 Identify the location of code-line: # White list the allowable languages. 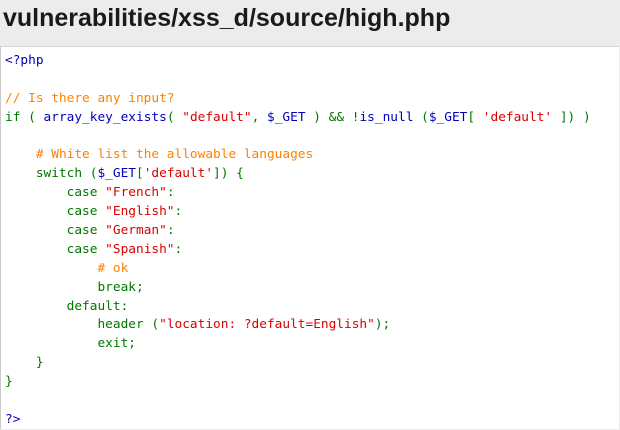
(298, 155).